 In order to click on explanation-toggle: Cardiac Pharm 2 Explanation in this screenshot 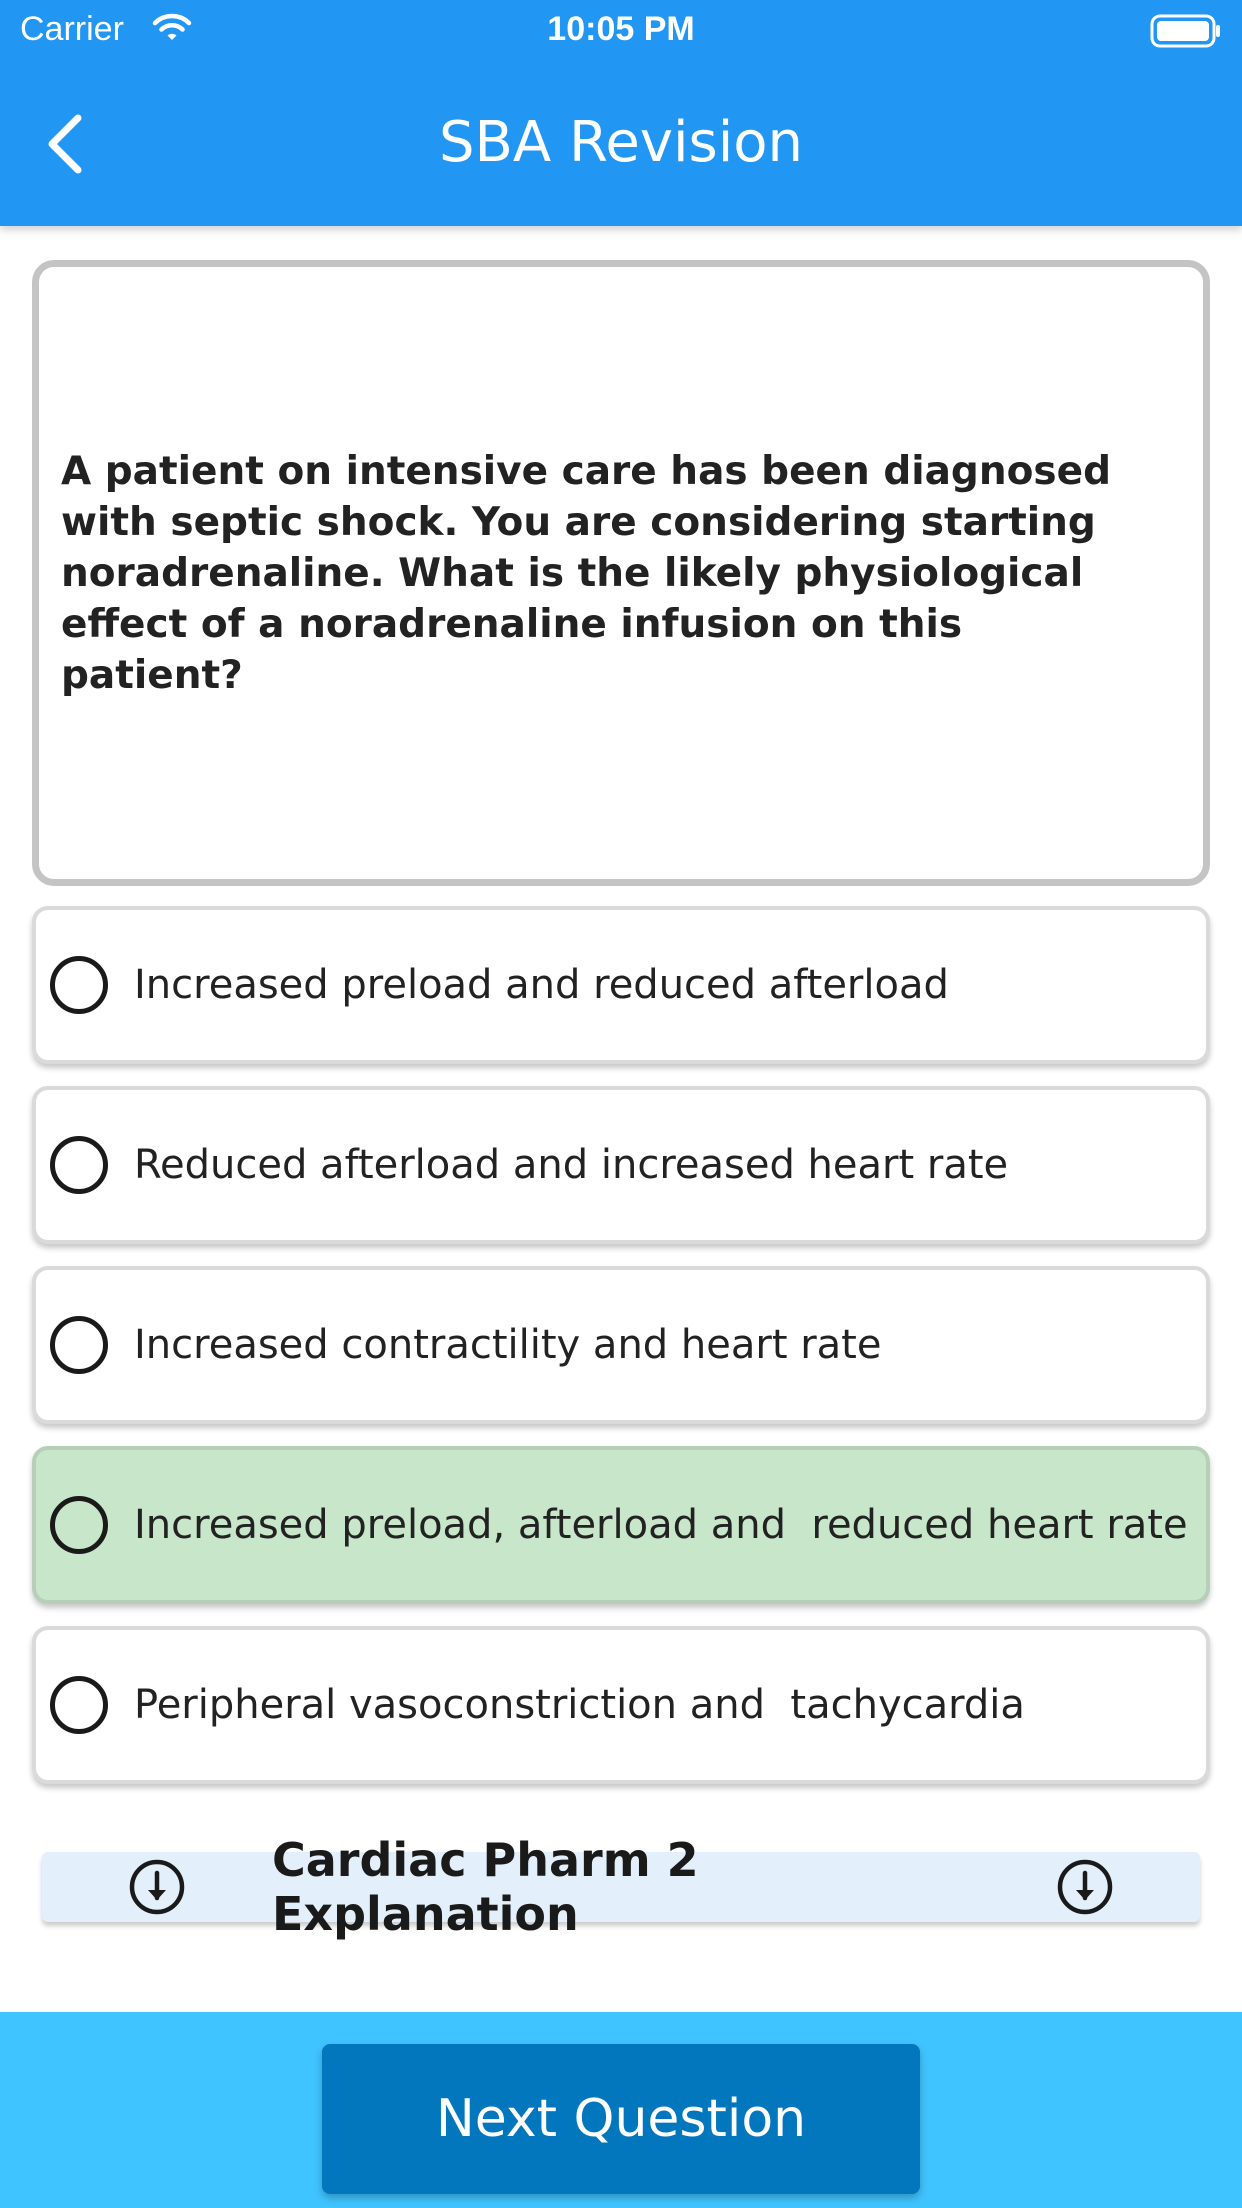, I will do `click(621, 1887)`.